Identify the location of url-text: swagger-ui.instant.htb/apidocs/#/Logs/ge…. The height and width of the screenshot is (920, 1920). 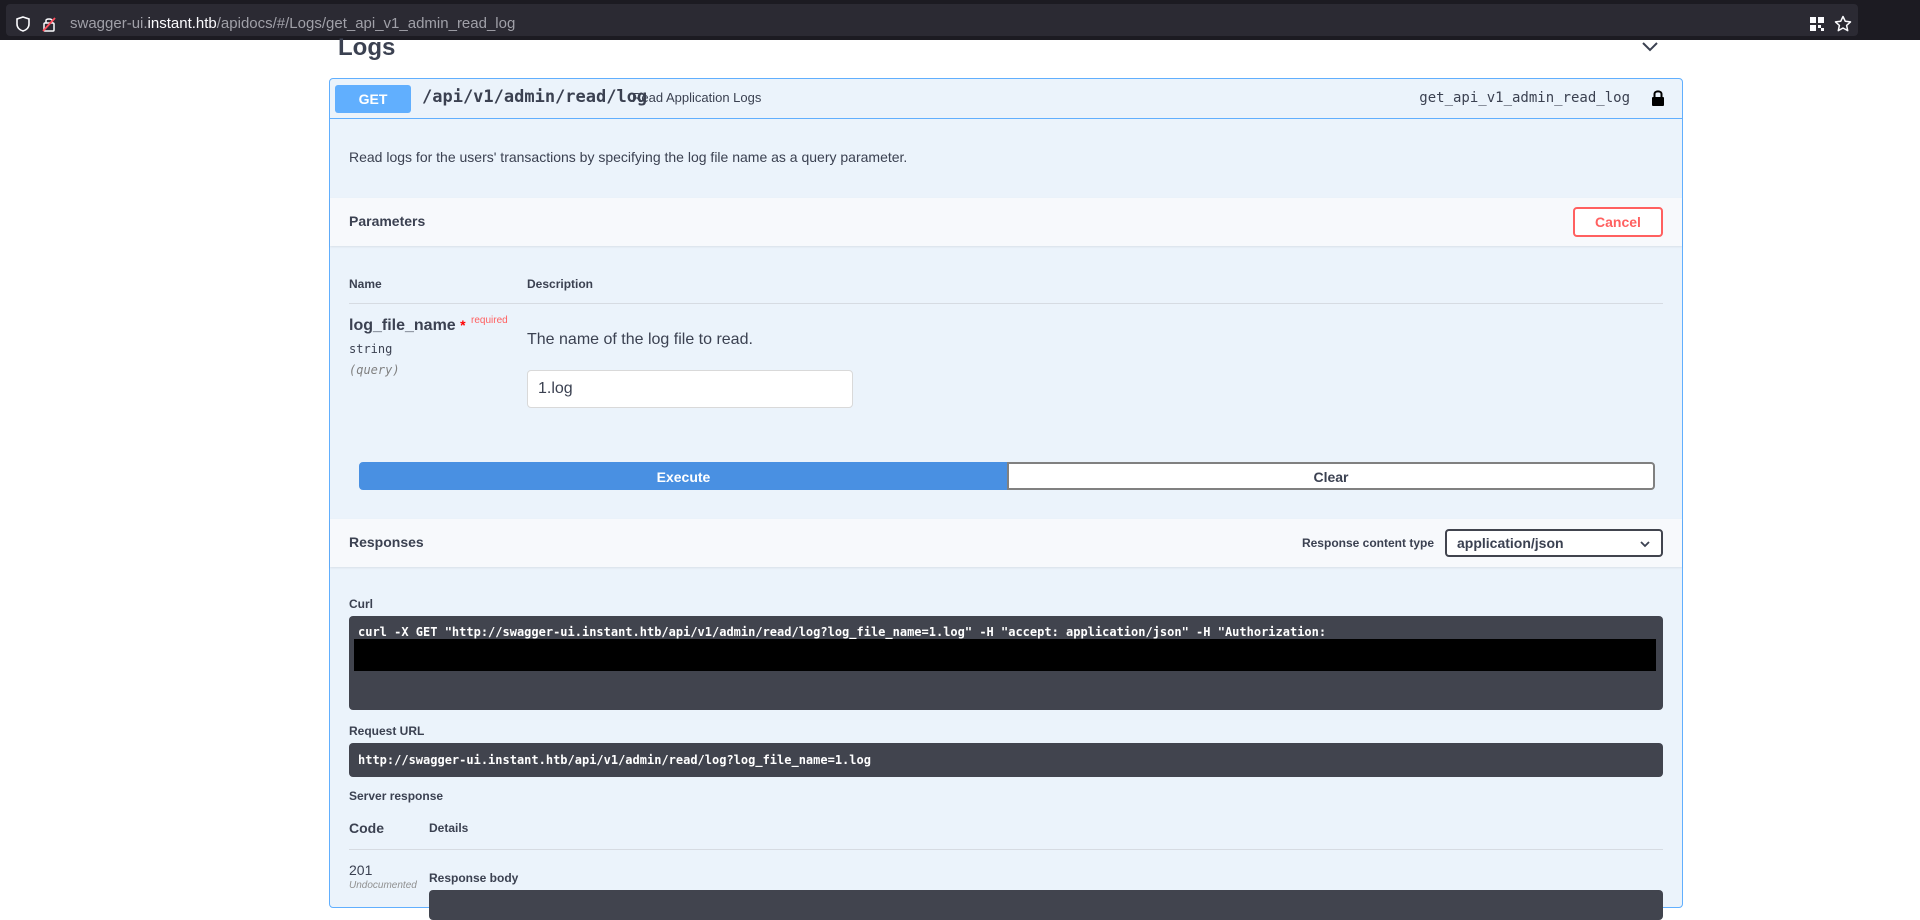
(292, 23).